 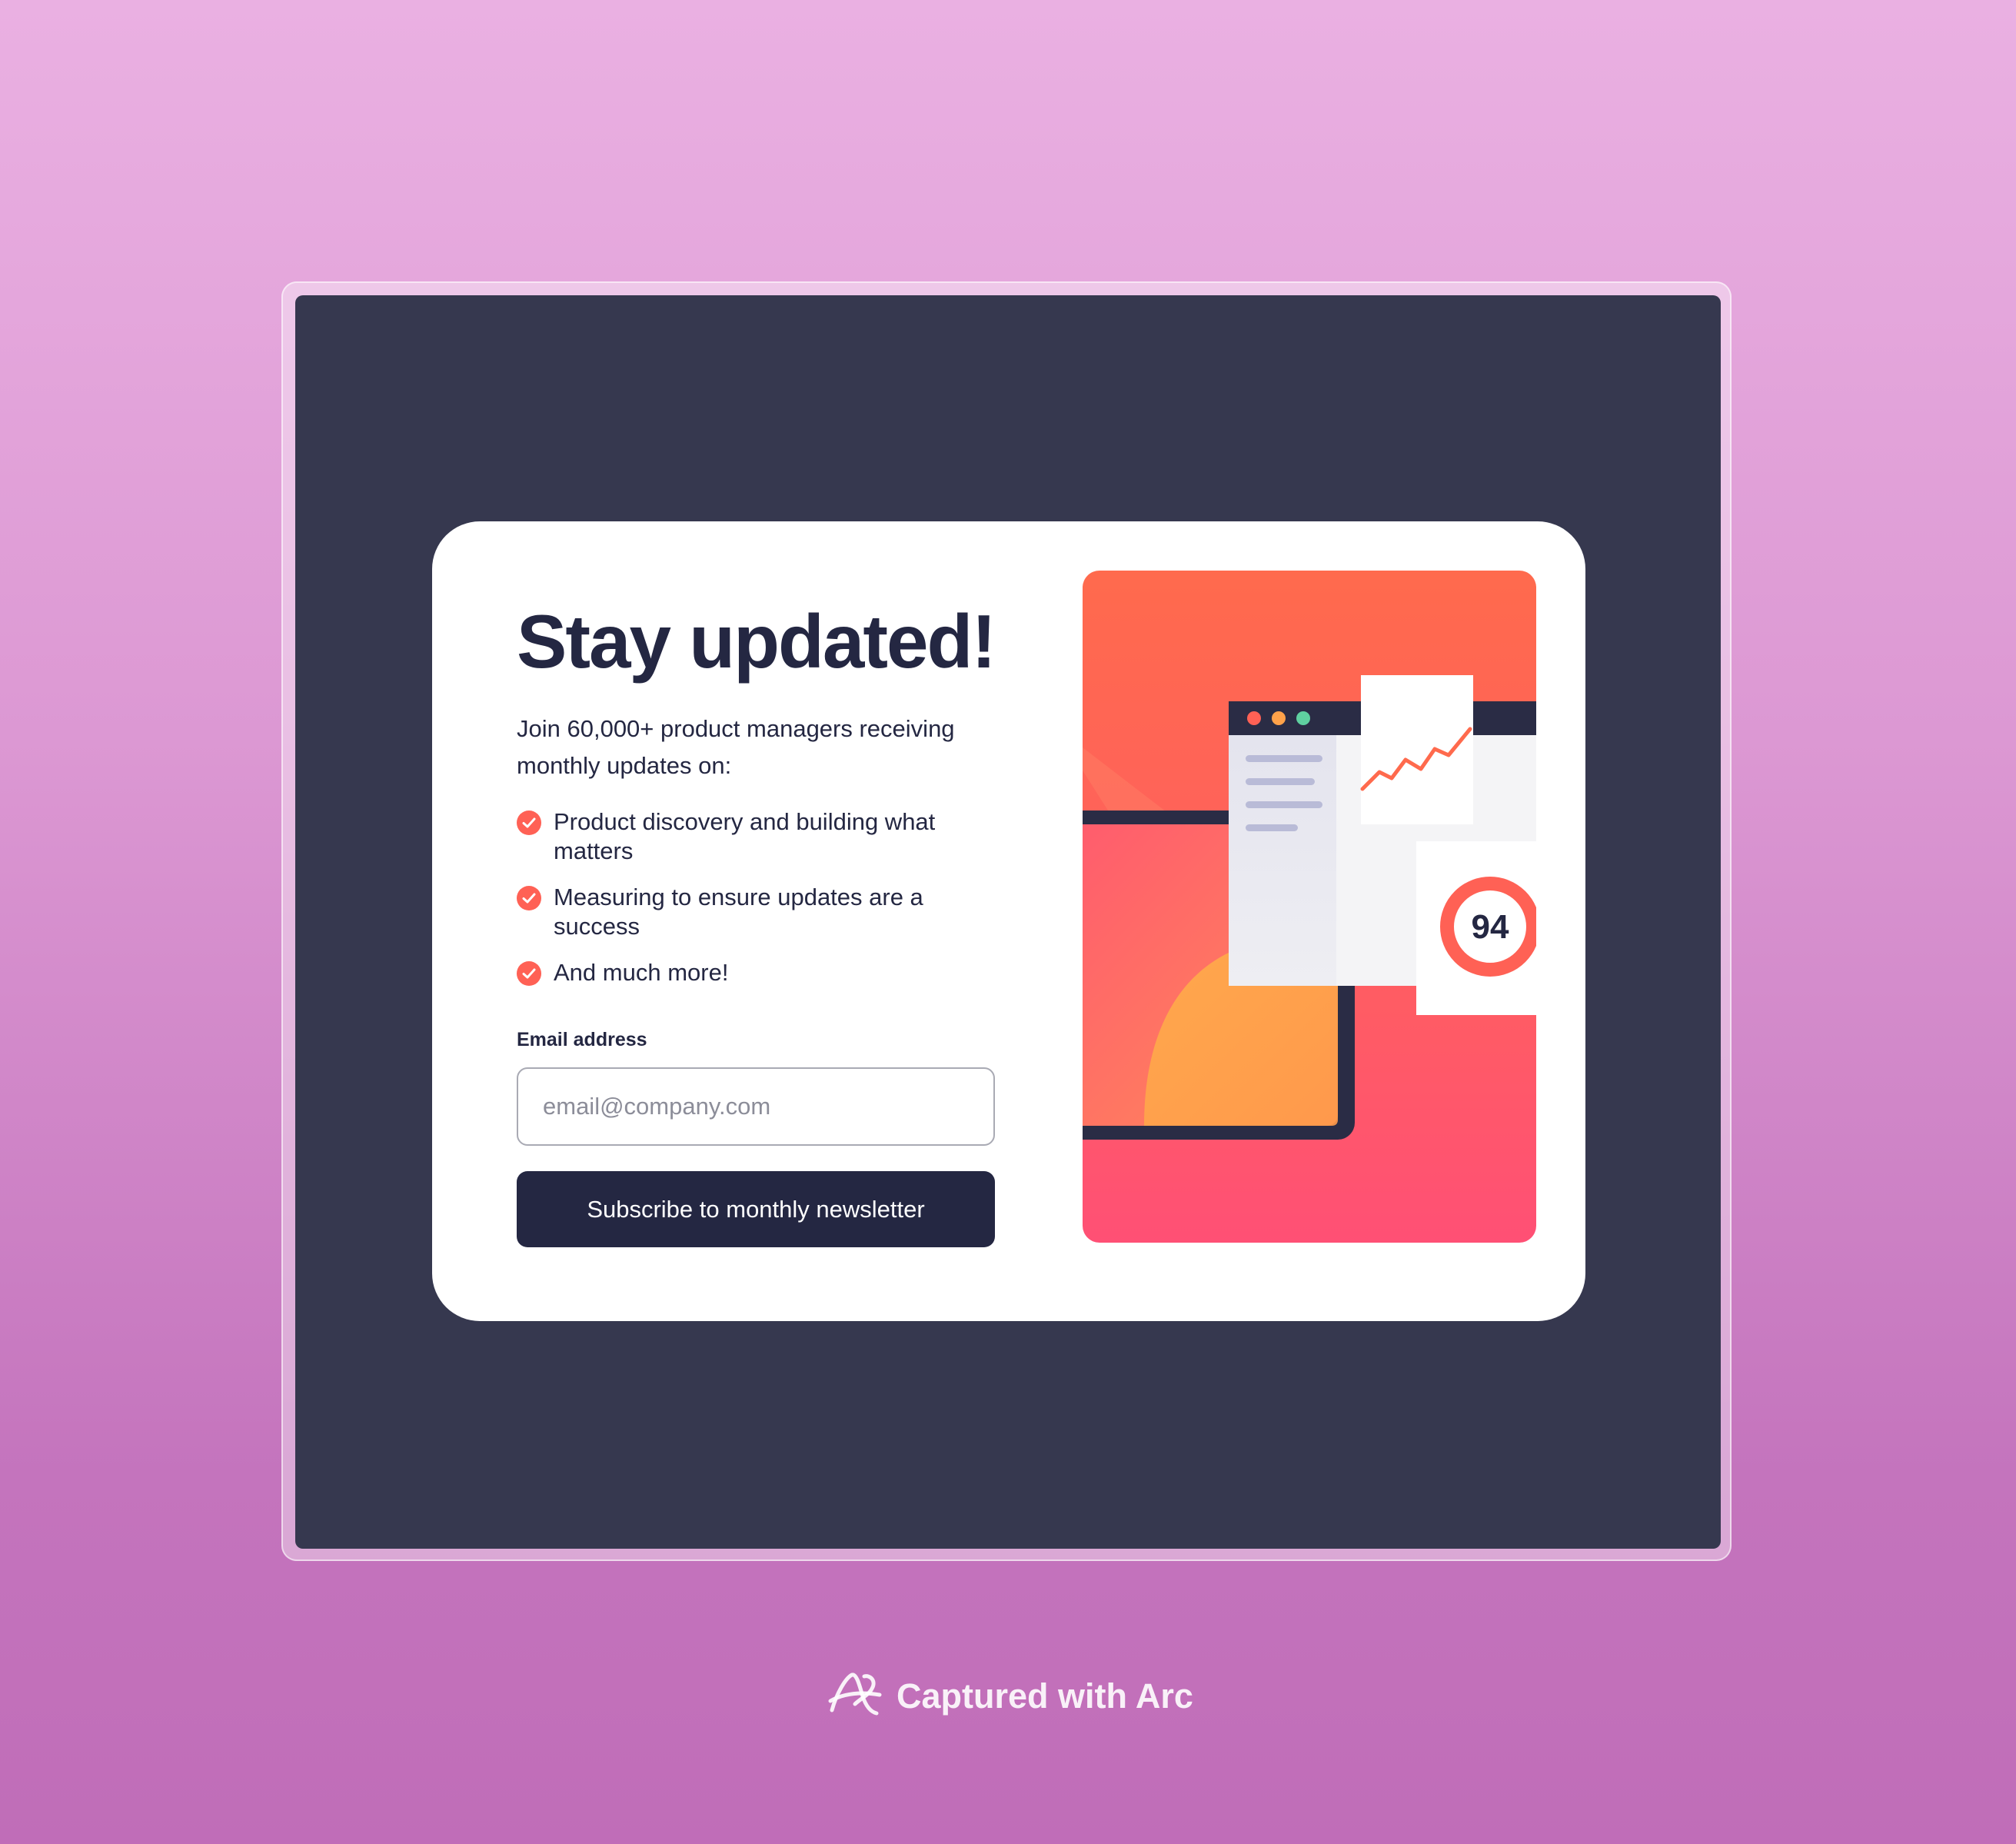 I want to click on feature-text: And much more!, so click(x=641, y=972).